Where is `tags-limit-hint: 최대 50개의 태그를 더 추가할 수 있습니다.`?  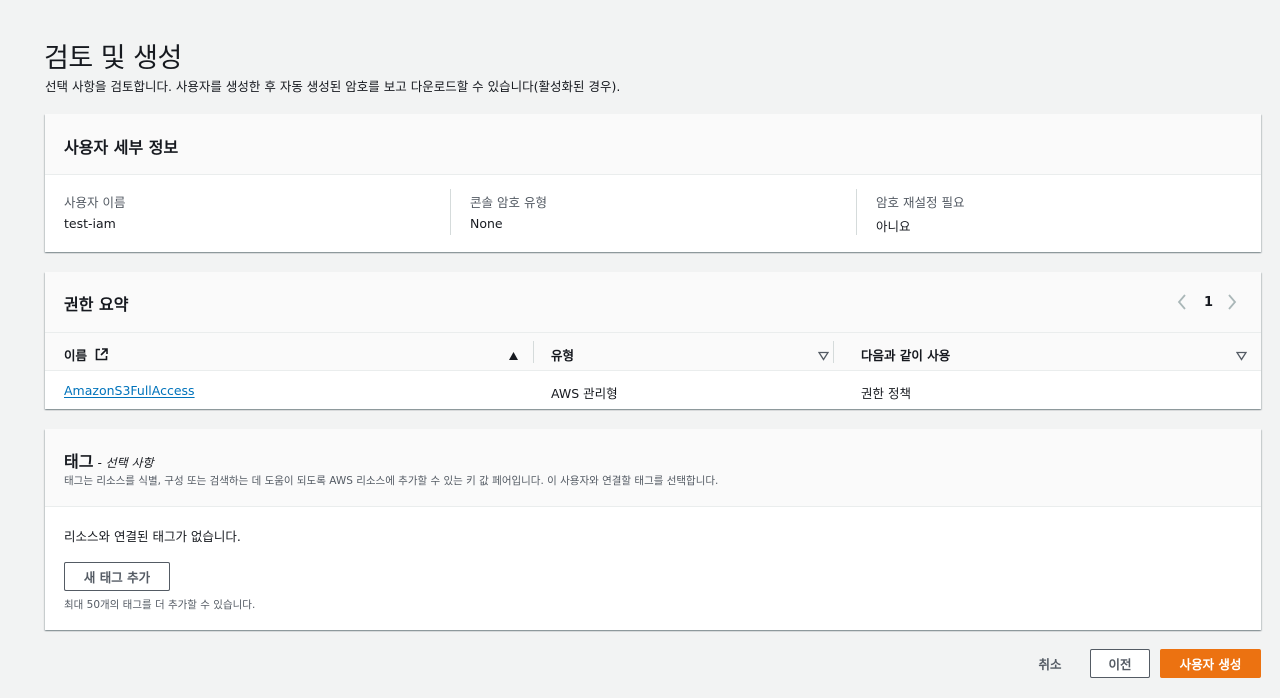 tags-limit-hint: 최대 50개의 태그를 더 추가할 수 있습니다. is located at coordinates (160, 605).